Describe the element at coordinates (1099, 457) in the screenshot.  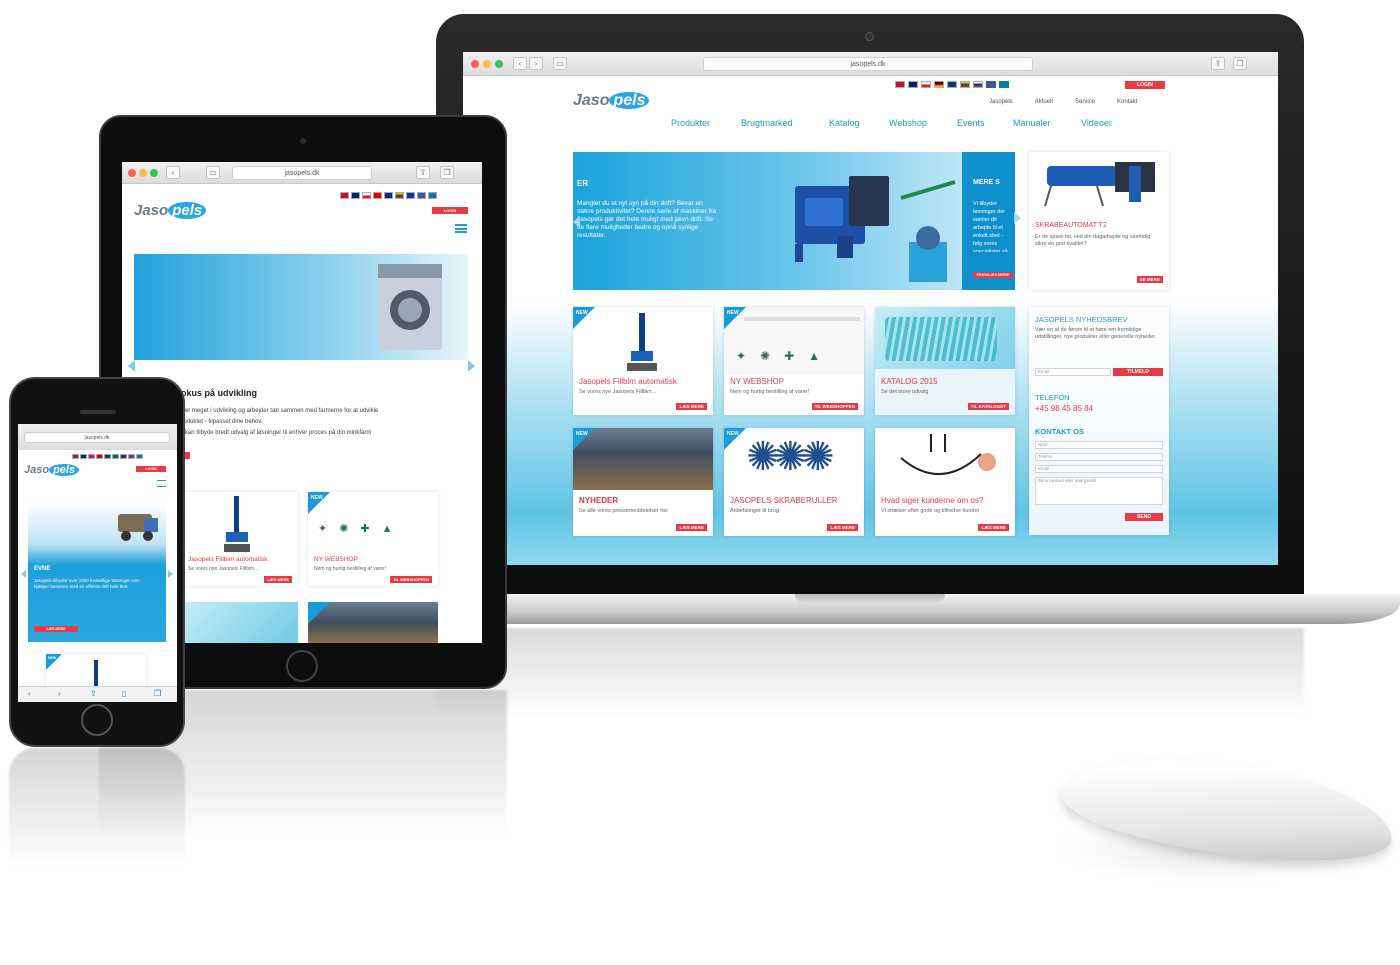
I see `contact-phone-input: Telefon` at that location.